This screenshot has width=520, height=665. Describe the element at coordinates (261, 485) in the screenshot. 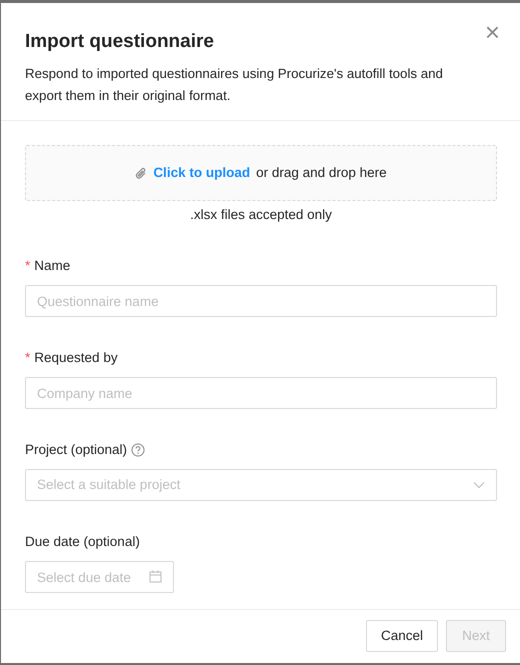

I see `project-select: Select a suitable project` at that location.